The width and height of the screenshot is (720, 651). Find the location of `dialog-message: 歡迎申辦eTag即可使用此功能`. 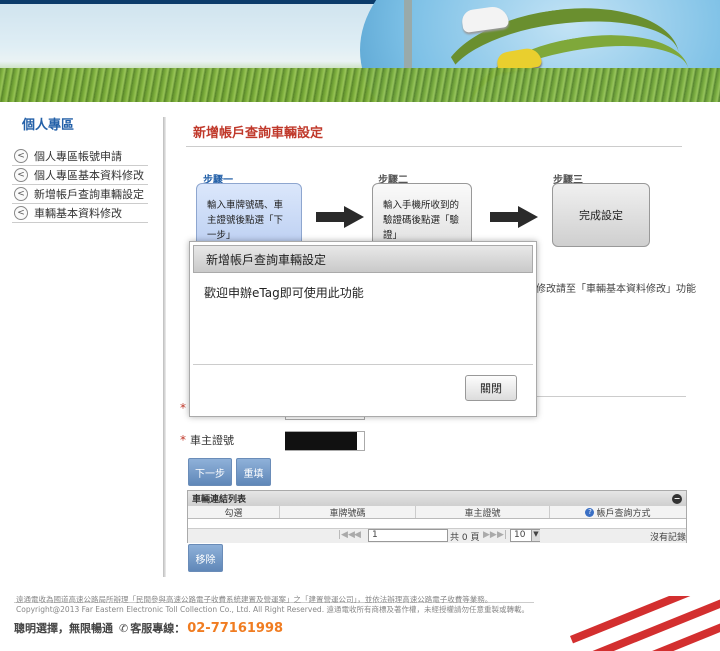

dialog-message: 歡迎申辦eTag即可使用此功能 is located at coordinates (284, 293).